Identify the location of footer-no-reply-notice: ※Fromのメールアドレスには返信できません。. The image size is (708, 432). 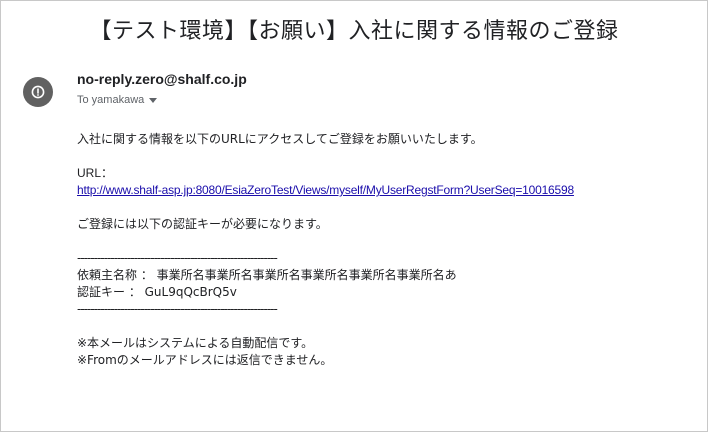
(205, 360).